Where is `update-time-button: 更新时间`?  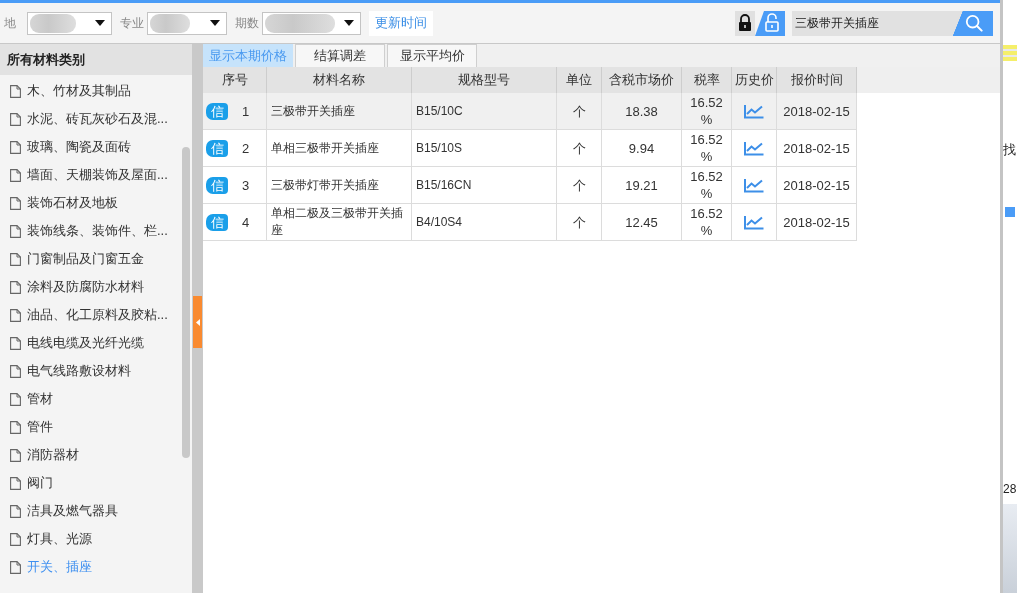 update-time-button: 更新时间 is located at coordinates (401, 23).